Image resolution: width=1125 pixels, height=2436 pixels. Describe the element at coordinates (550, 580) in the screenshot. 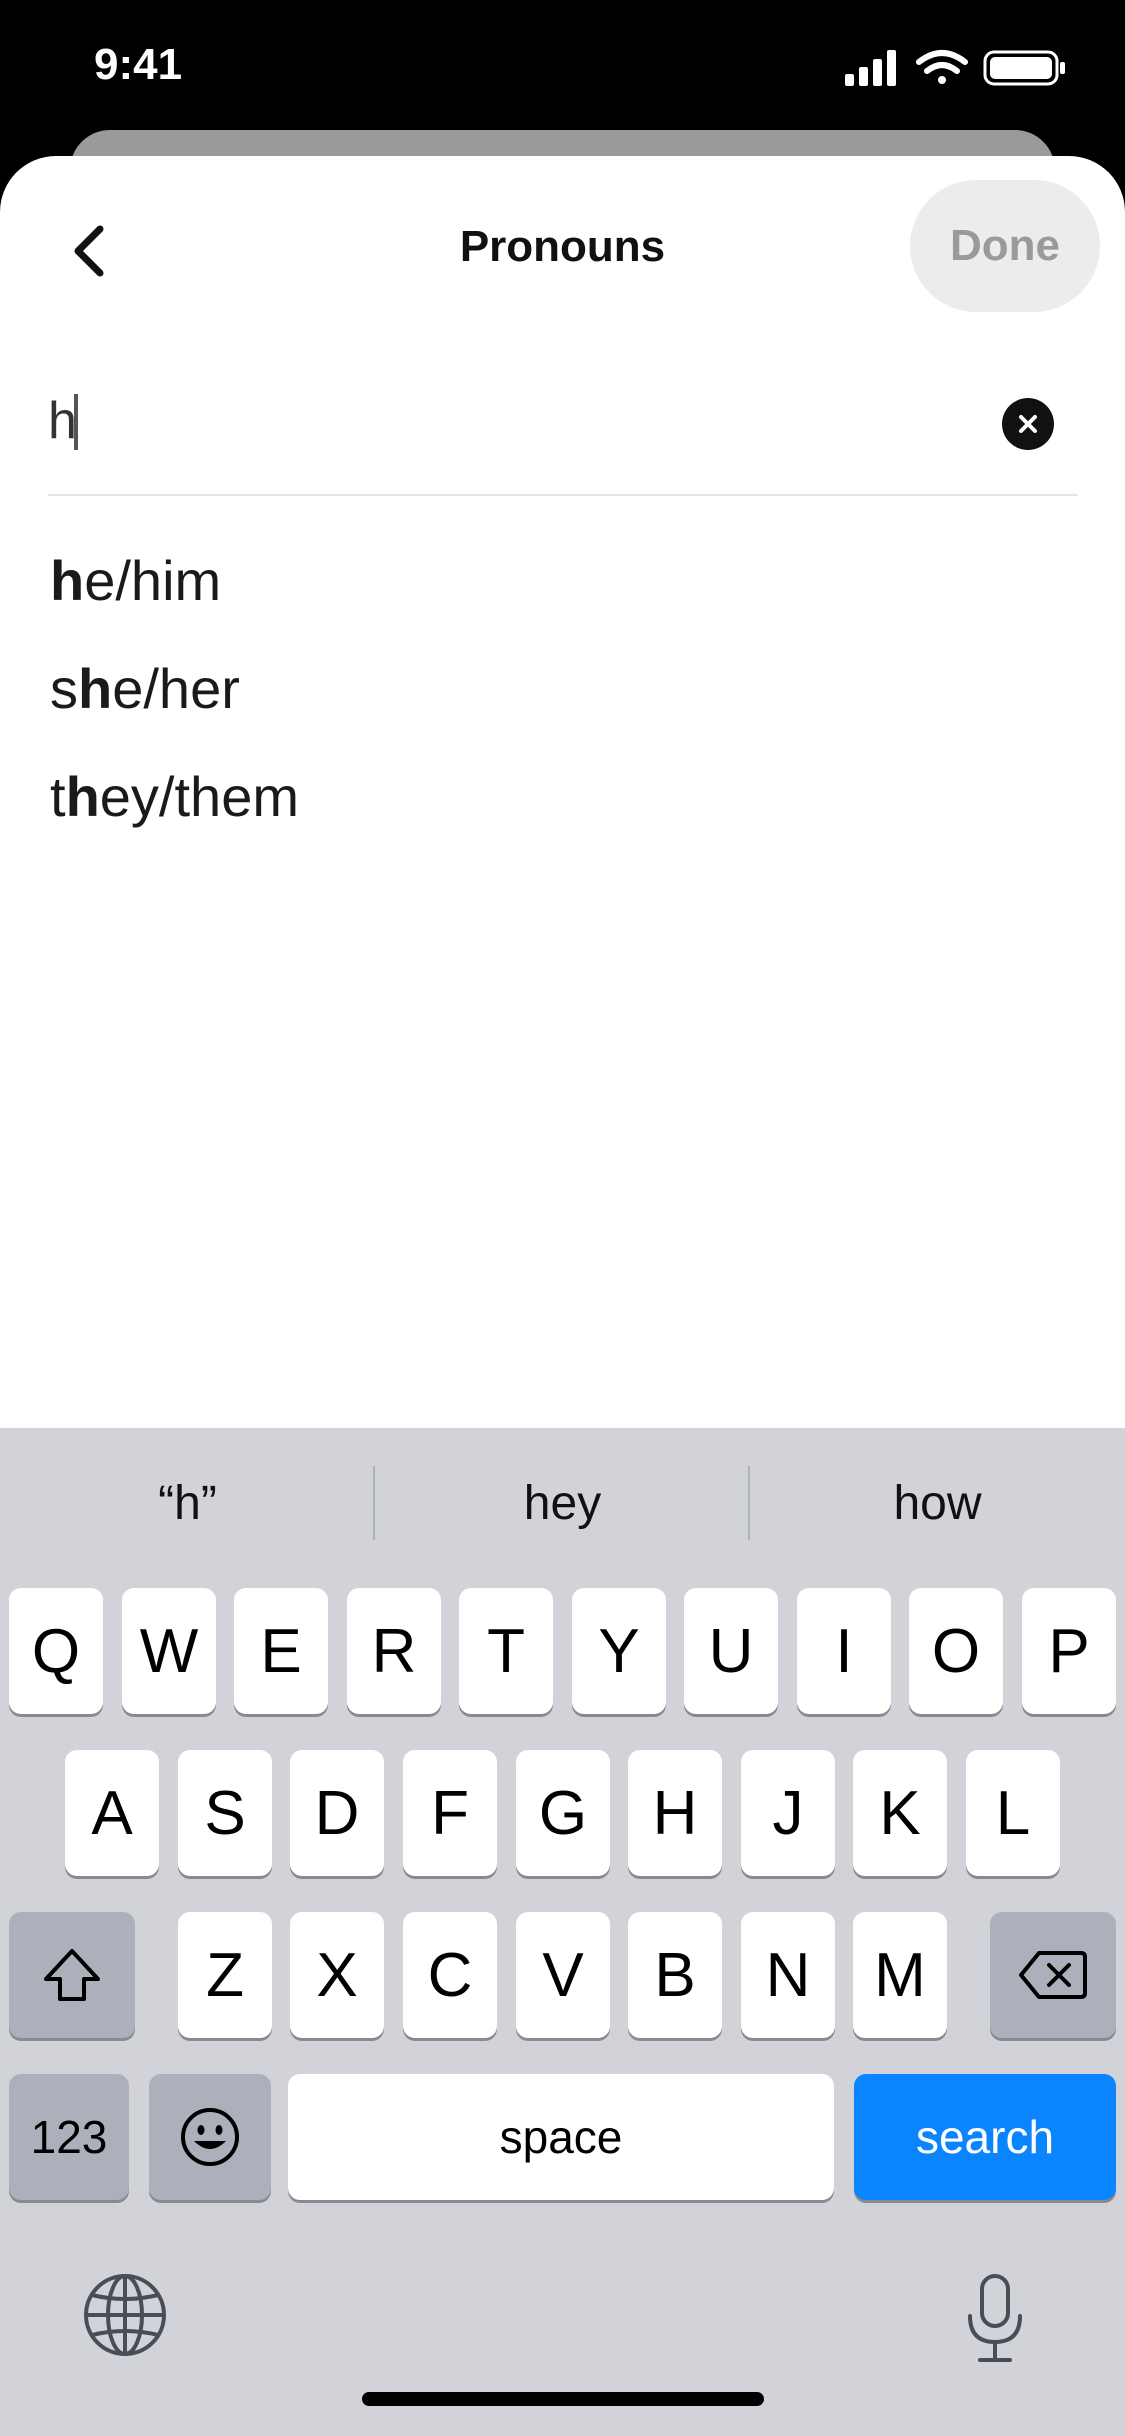

I see `suggestion-he-him: h e/him` at that location.